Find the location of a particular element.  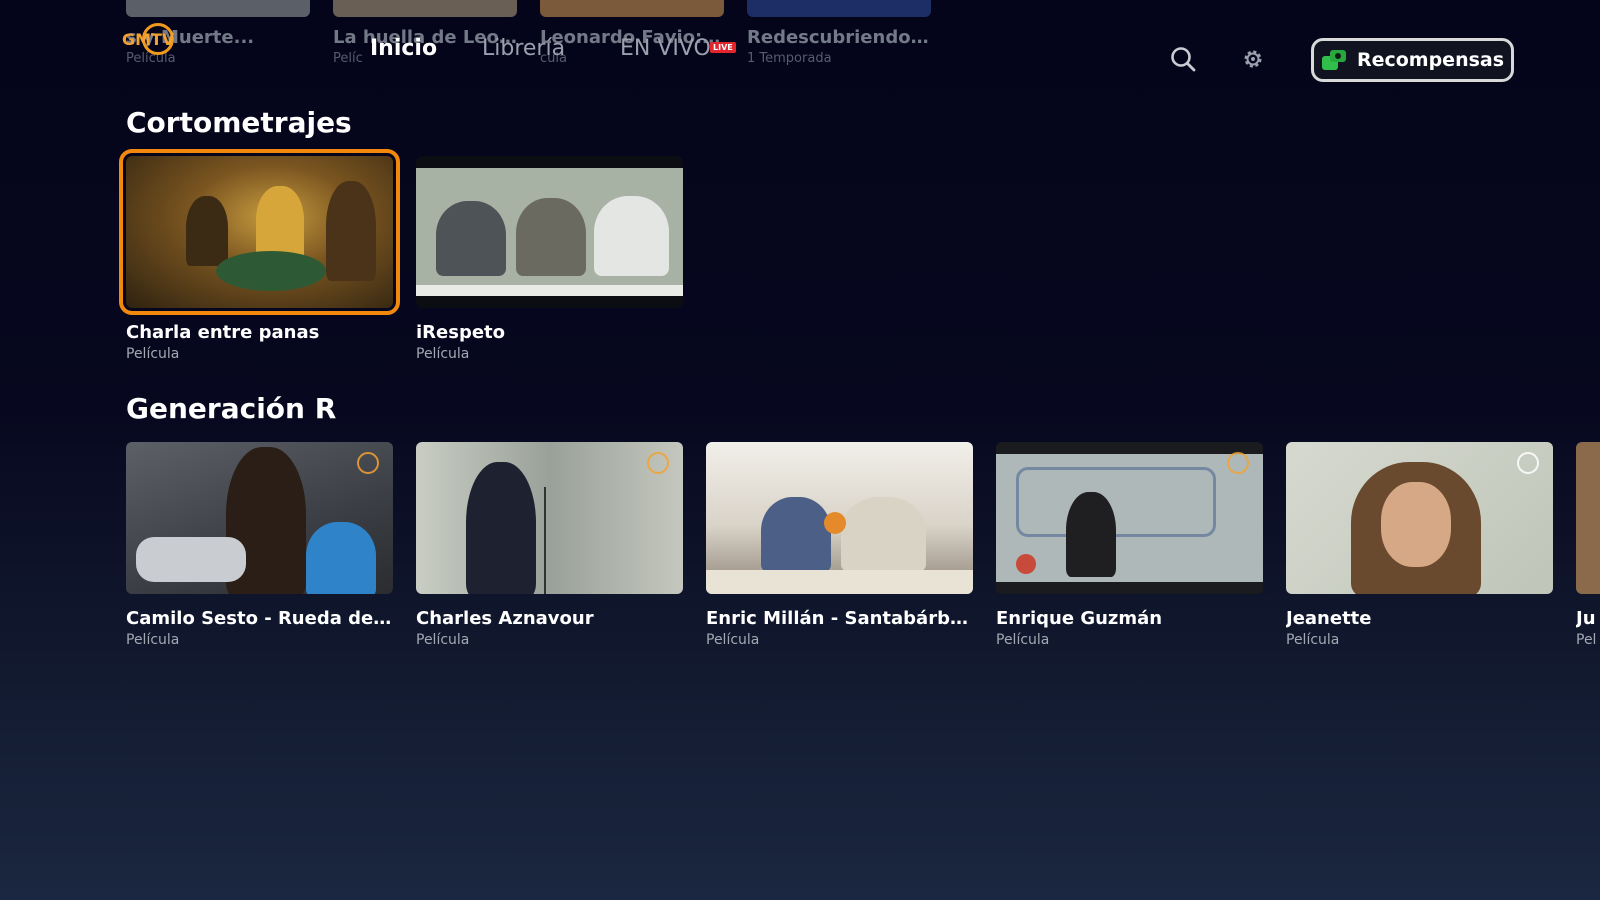

gmtv-logo: GMTV is located at coordinates (156, 40).